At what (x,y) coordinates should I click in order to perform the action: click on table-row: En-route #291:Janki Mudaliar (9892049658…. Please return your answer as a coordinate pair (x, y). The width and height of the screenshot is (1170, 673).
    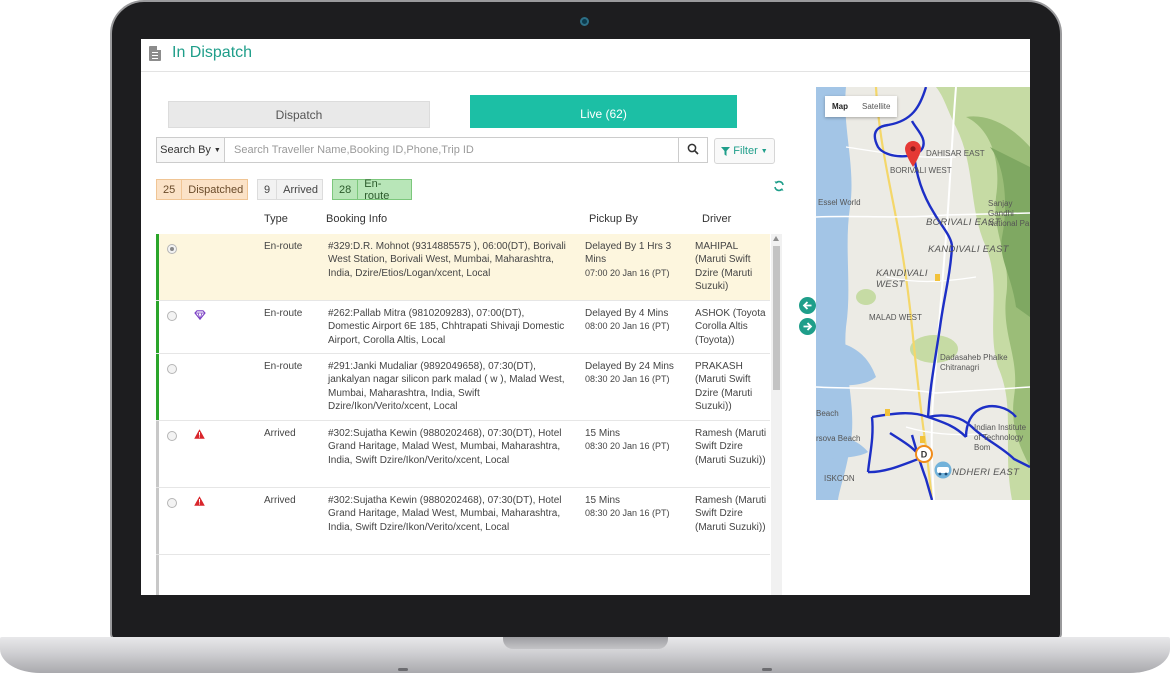
    Looking at the image, I should click on (463, 387).